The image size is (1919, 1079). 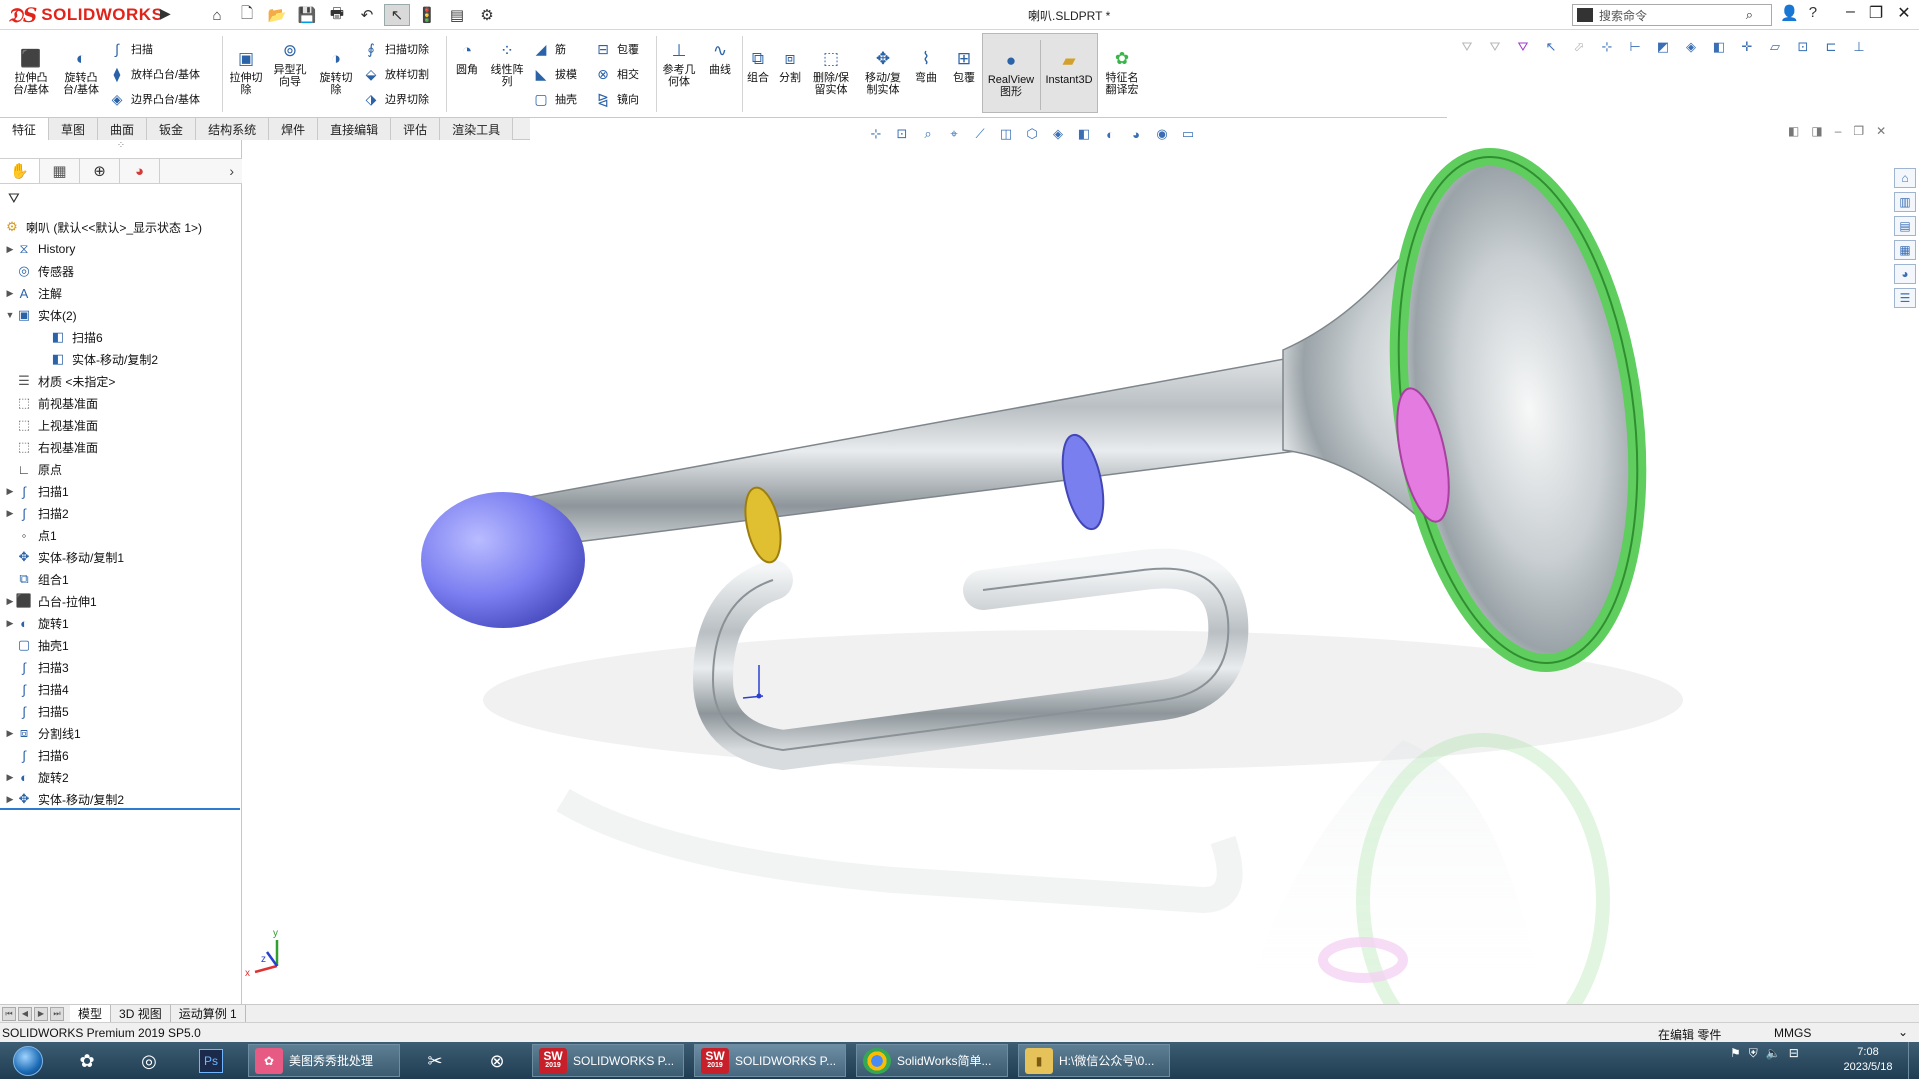 I want to click on viewport-collapse-icon: ◧, so click(x=1793, y=131).